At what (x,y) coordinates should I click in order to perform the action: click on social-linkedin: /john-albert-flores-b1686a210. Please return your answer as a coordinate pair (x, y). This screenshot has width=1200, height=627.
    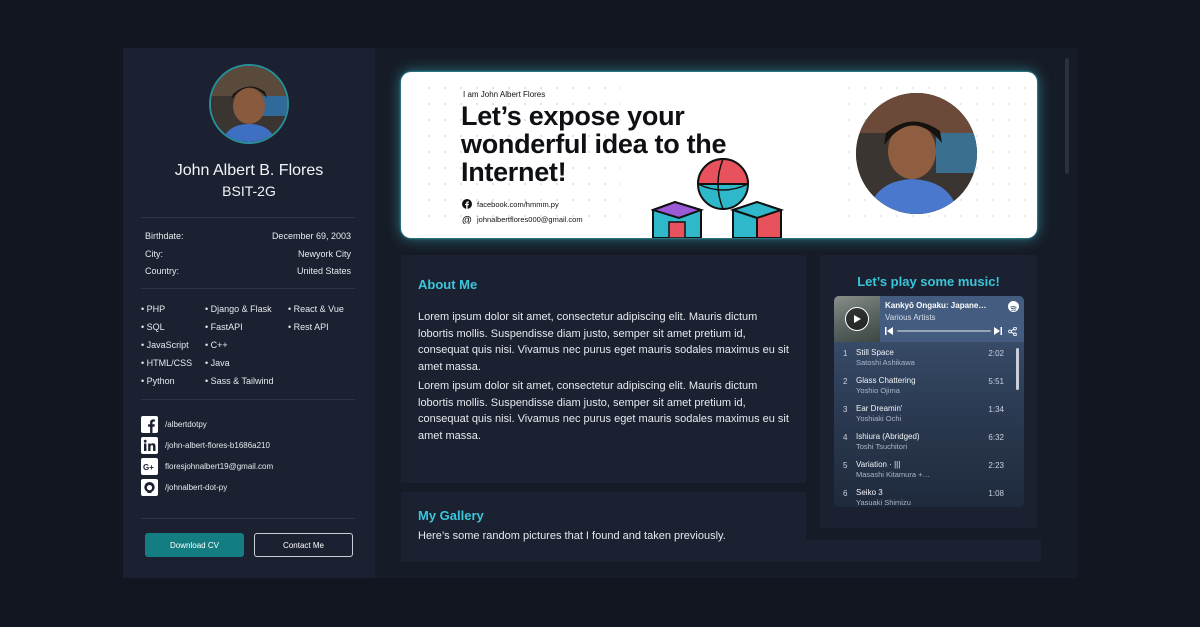
    Looking at the image, I should click on (205, 445).